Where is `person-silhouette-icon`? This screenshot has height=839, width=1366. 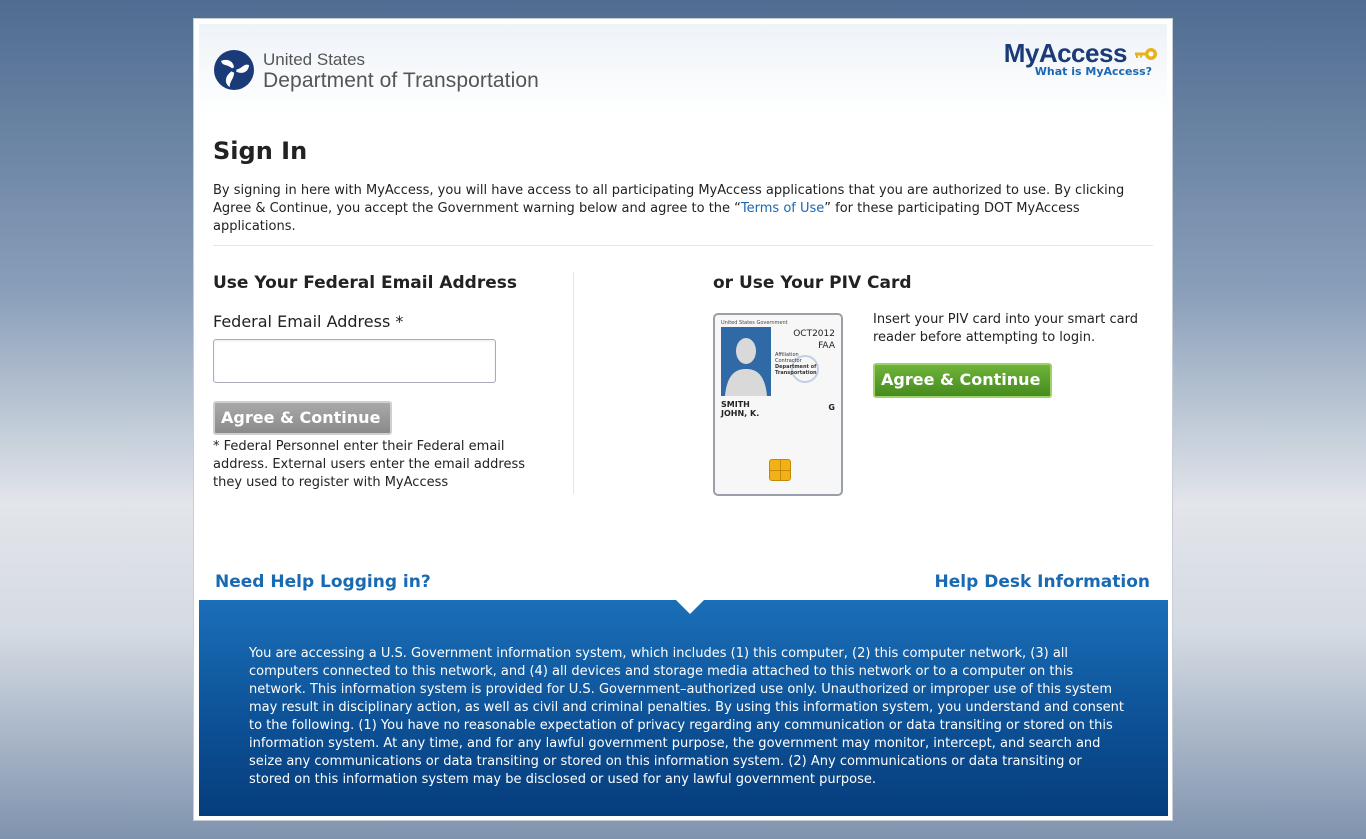
person-silhouette-icon is located at coordinates (746, 361).